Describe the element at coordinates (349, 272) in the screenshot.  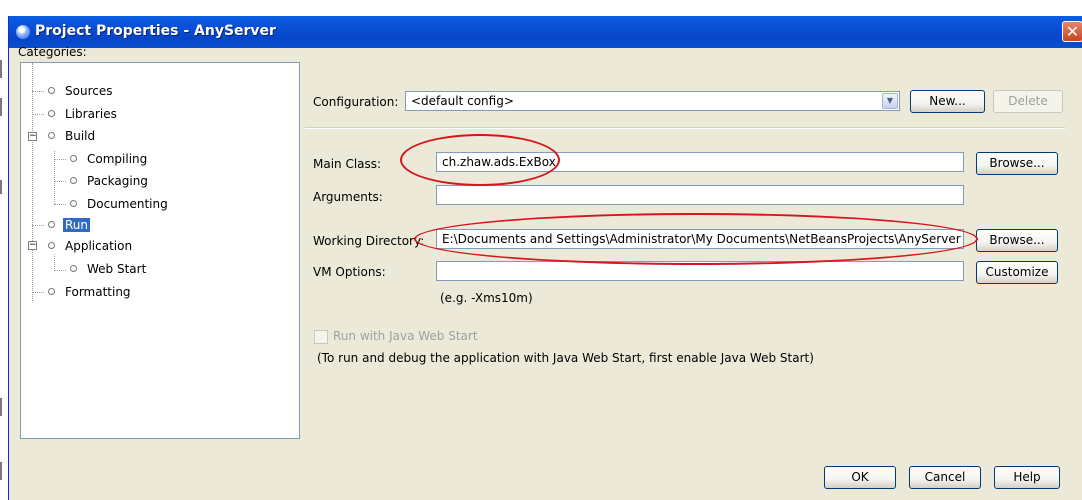
I see `vm-options-label: VM Options:` at that location.